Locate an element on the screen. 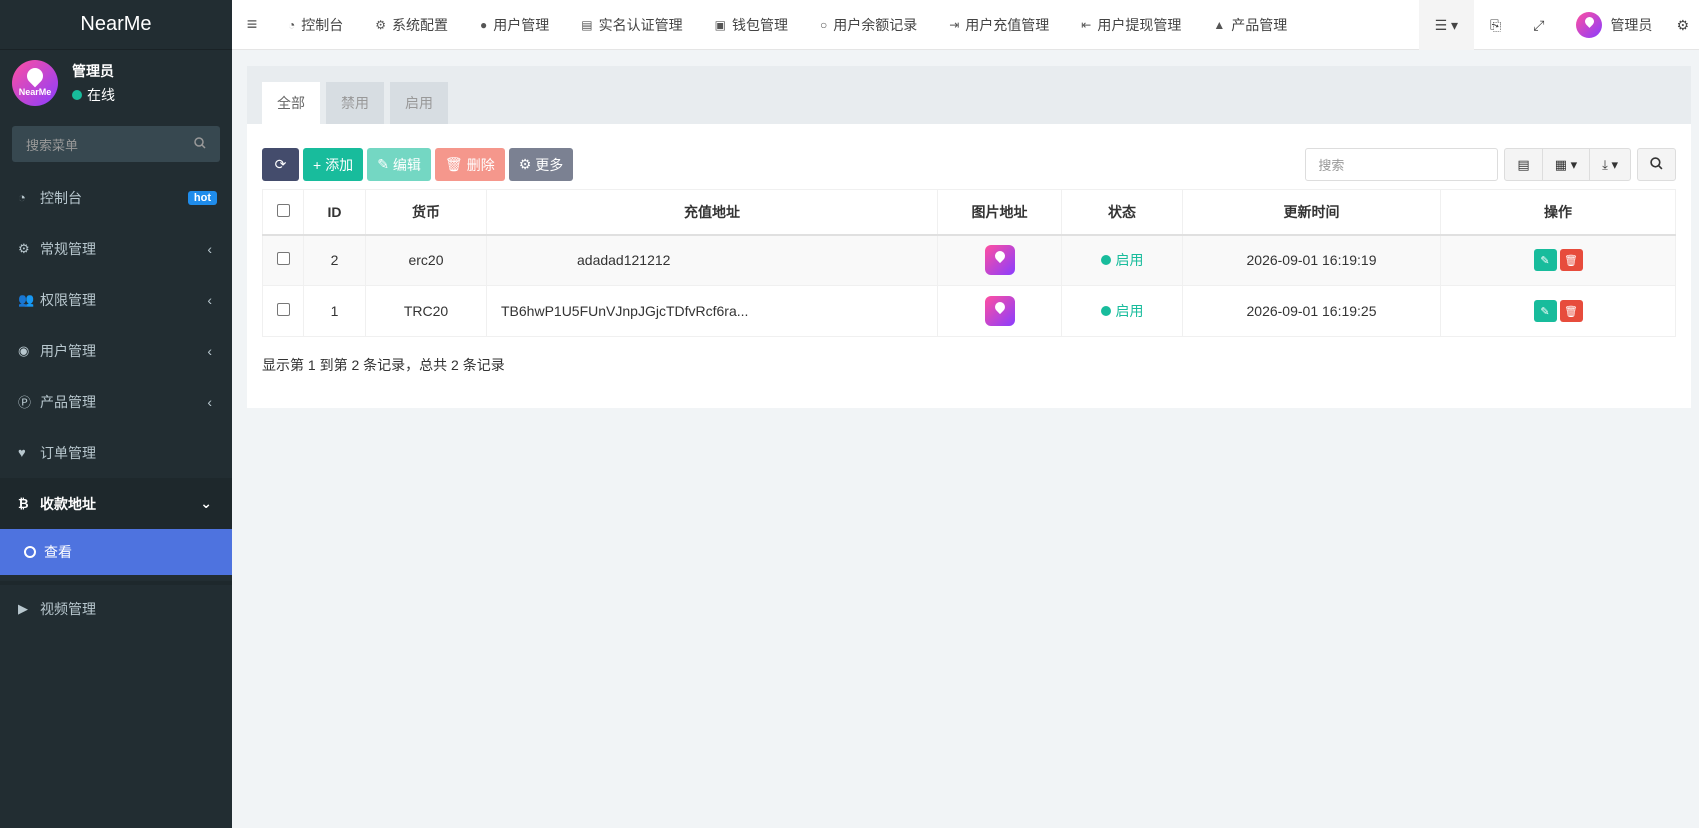  column-header-actions: 操作 is located at coordinates (1558, 212).